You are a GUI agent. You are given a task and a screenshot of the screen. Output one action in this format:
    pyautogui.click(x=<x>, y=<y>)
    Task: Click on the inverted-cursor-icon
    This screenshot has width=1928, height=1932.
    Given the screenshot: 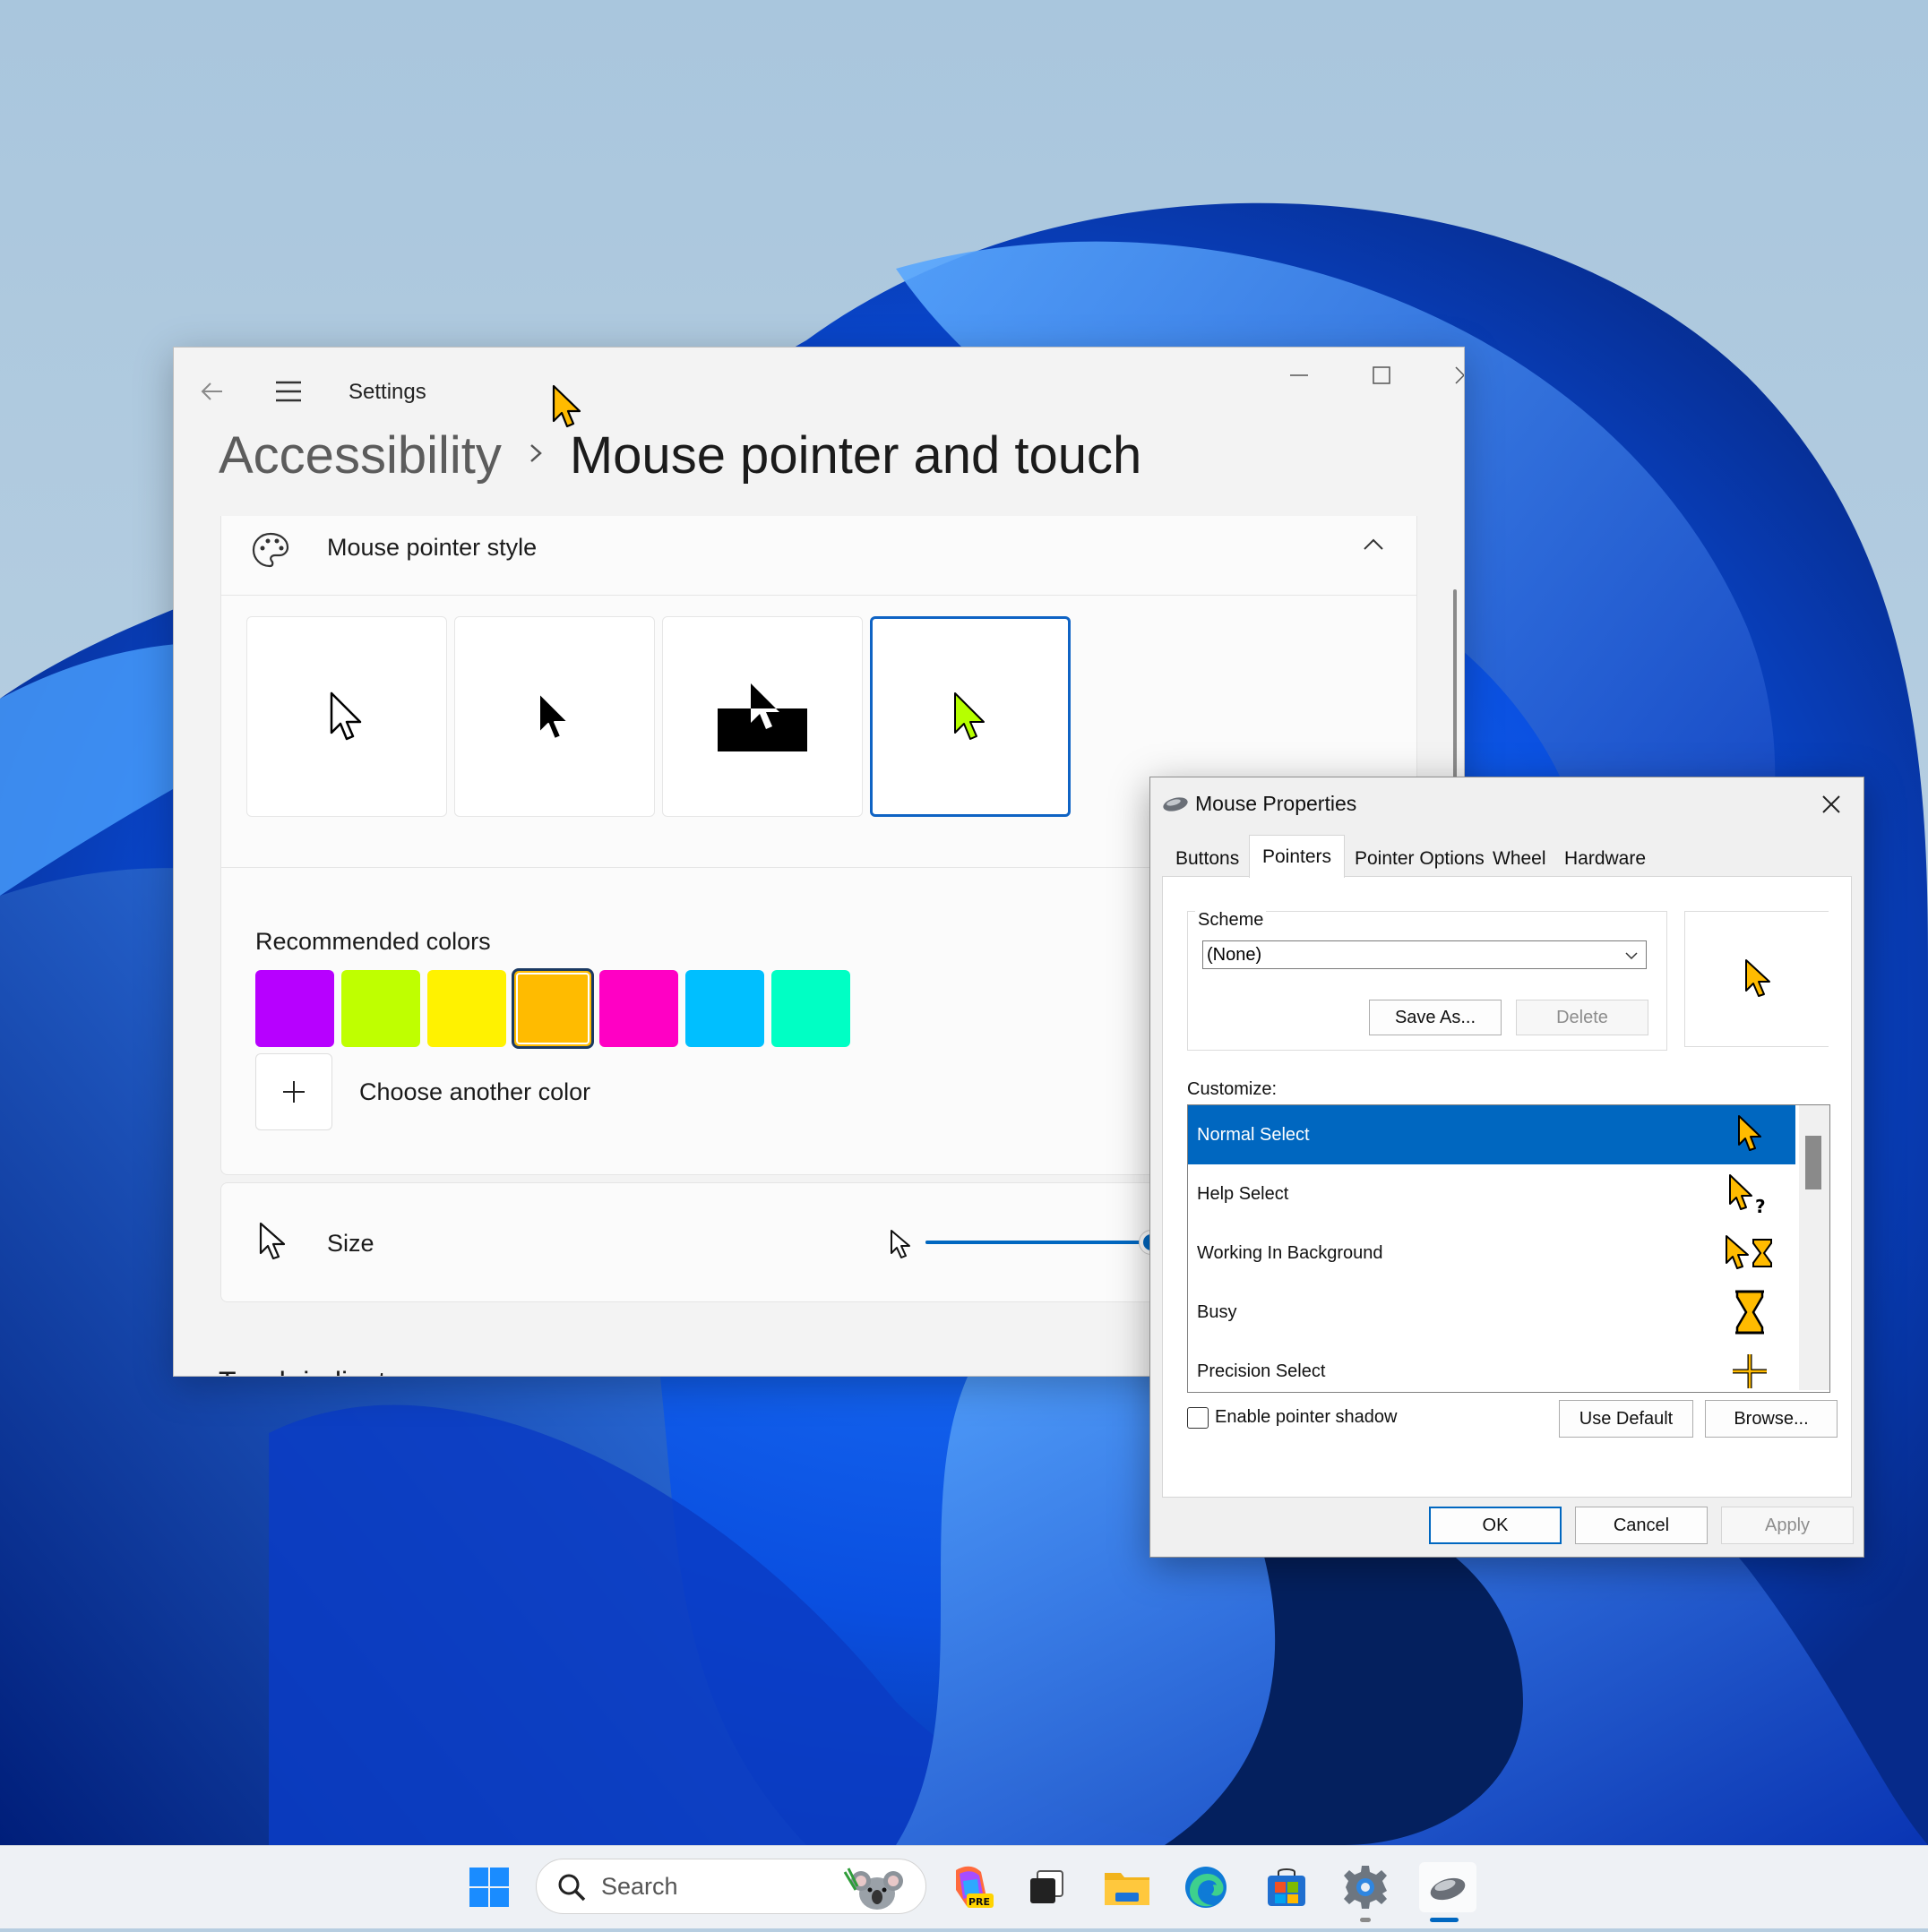 What is the action you would take?
    pyautogui.click(x=762, y=717)
    